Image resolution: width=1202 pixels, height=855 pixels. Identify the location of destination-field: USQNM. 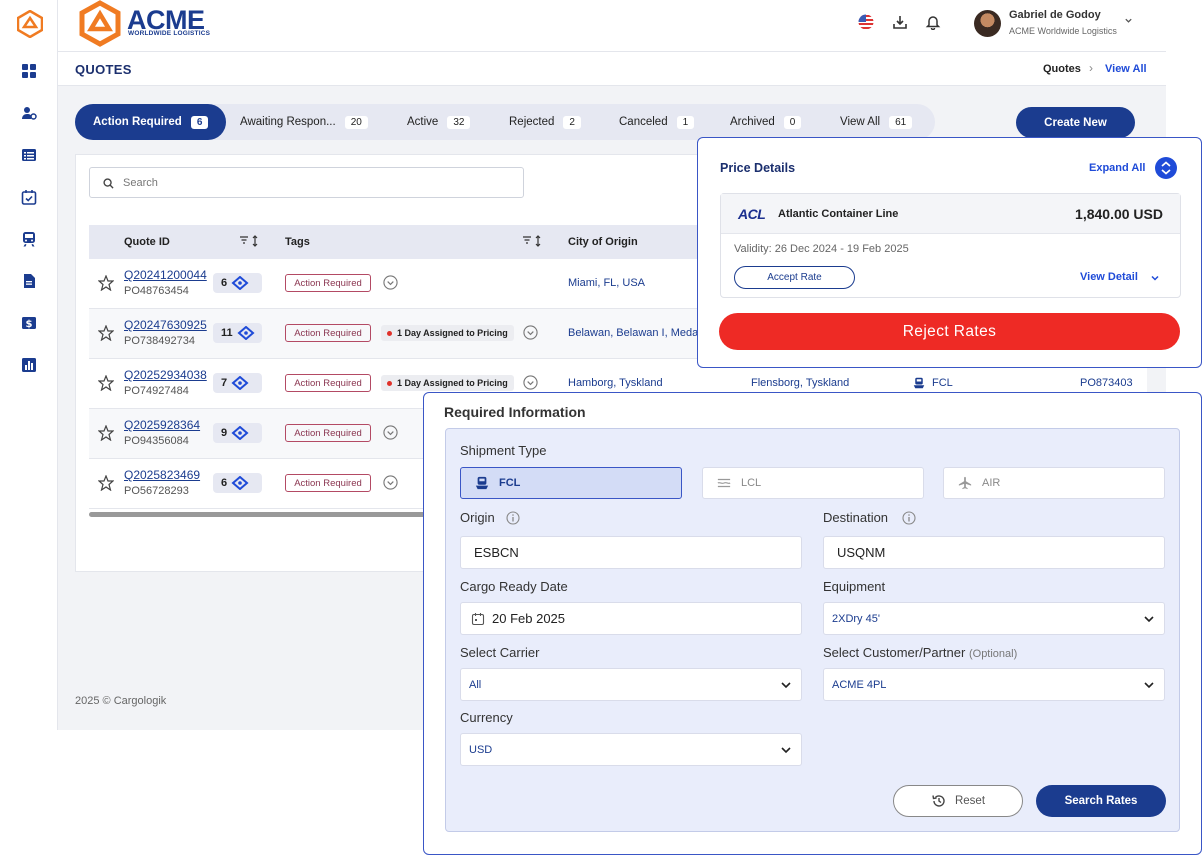
(994, 552).